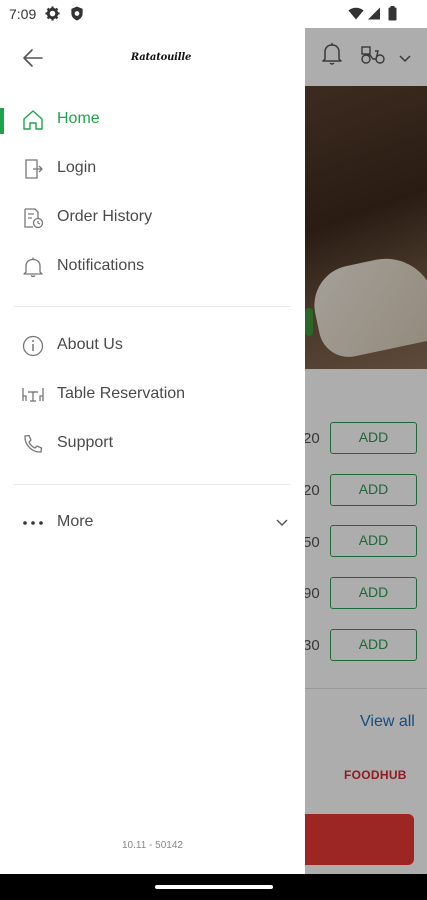 The width and height of the screenshot is (427, 900). I want to click on login-icon, so click(33, 169).